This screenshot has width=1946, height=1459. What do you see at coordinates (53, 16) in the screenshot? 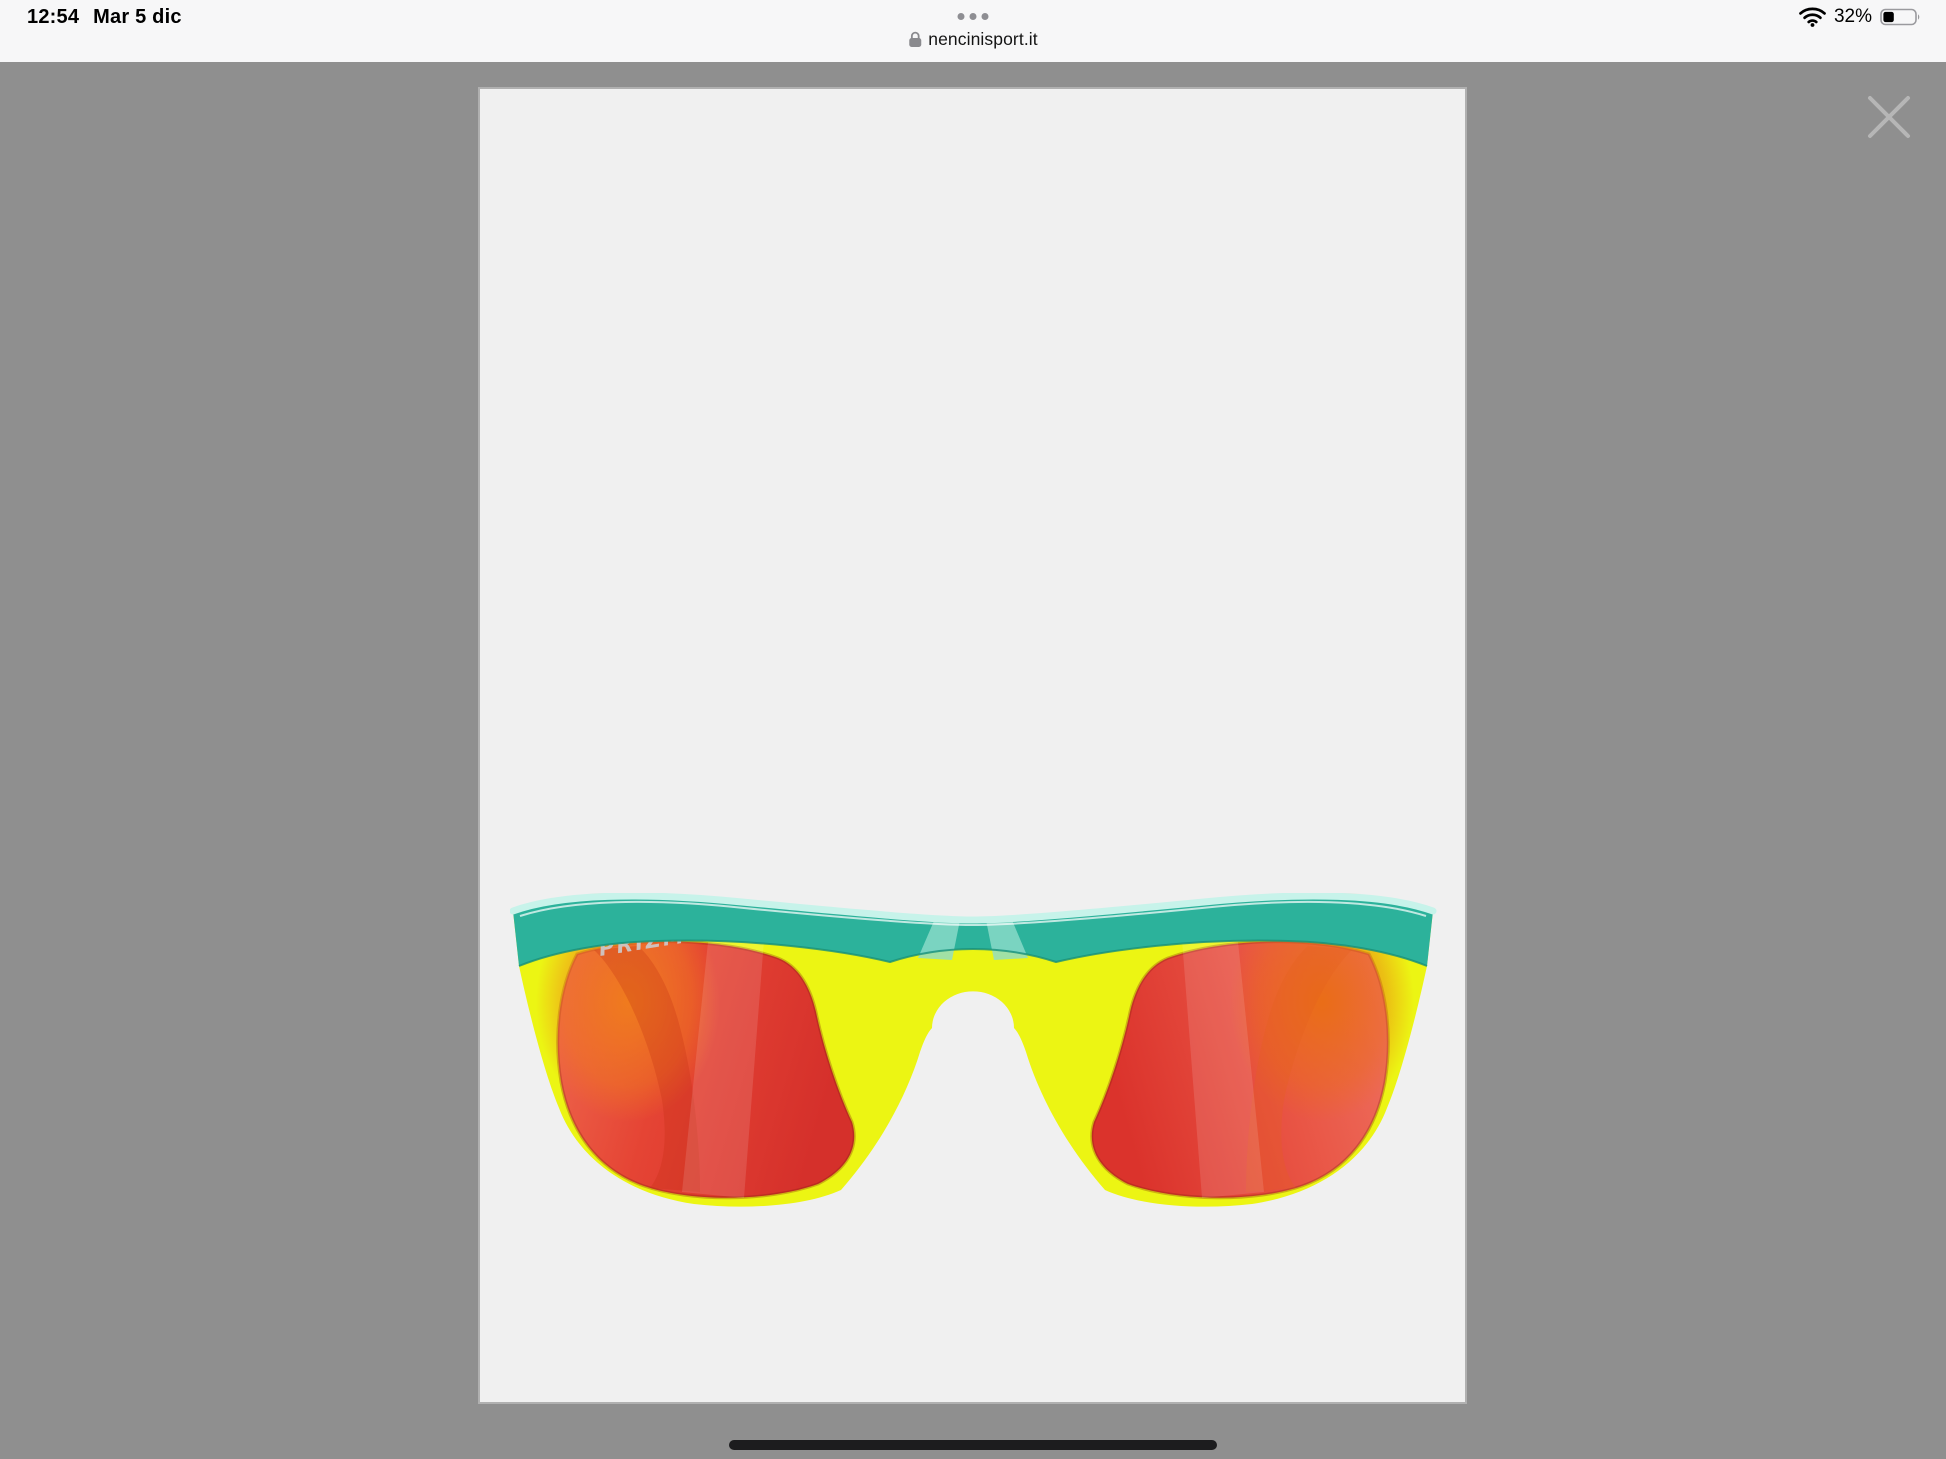
I see `status-time: 12:54` at bounding box center [53, 16].